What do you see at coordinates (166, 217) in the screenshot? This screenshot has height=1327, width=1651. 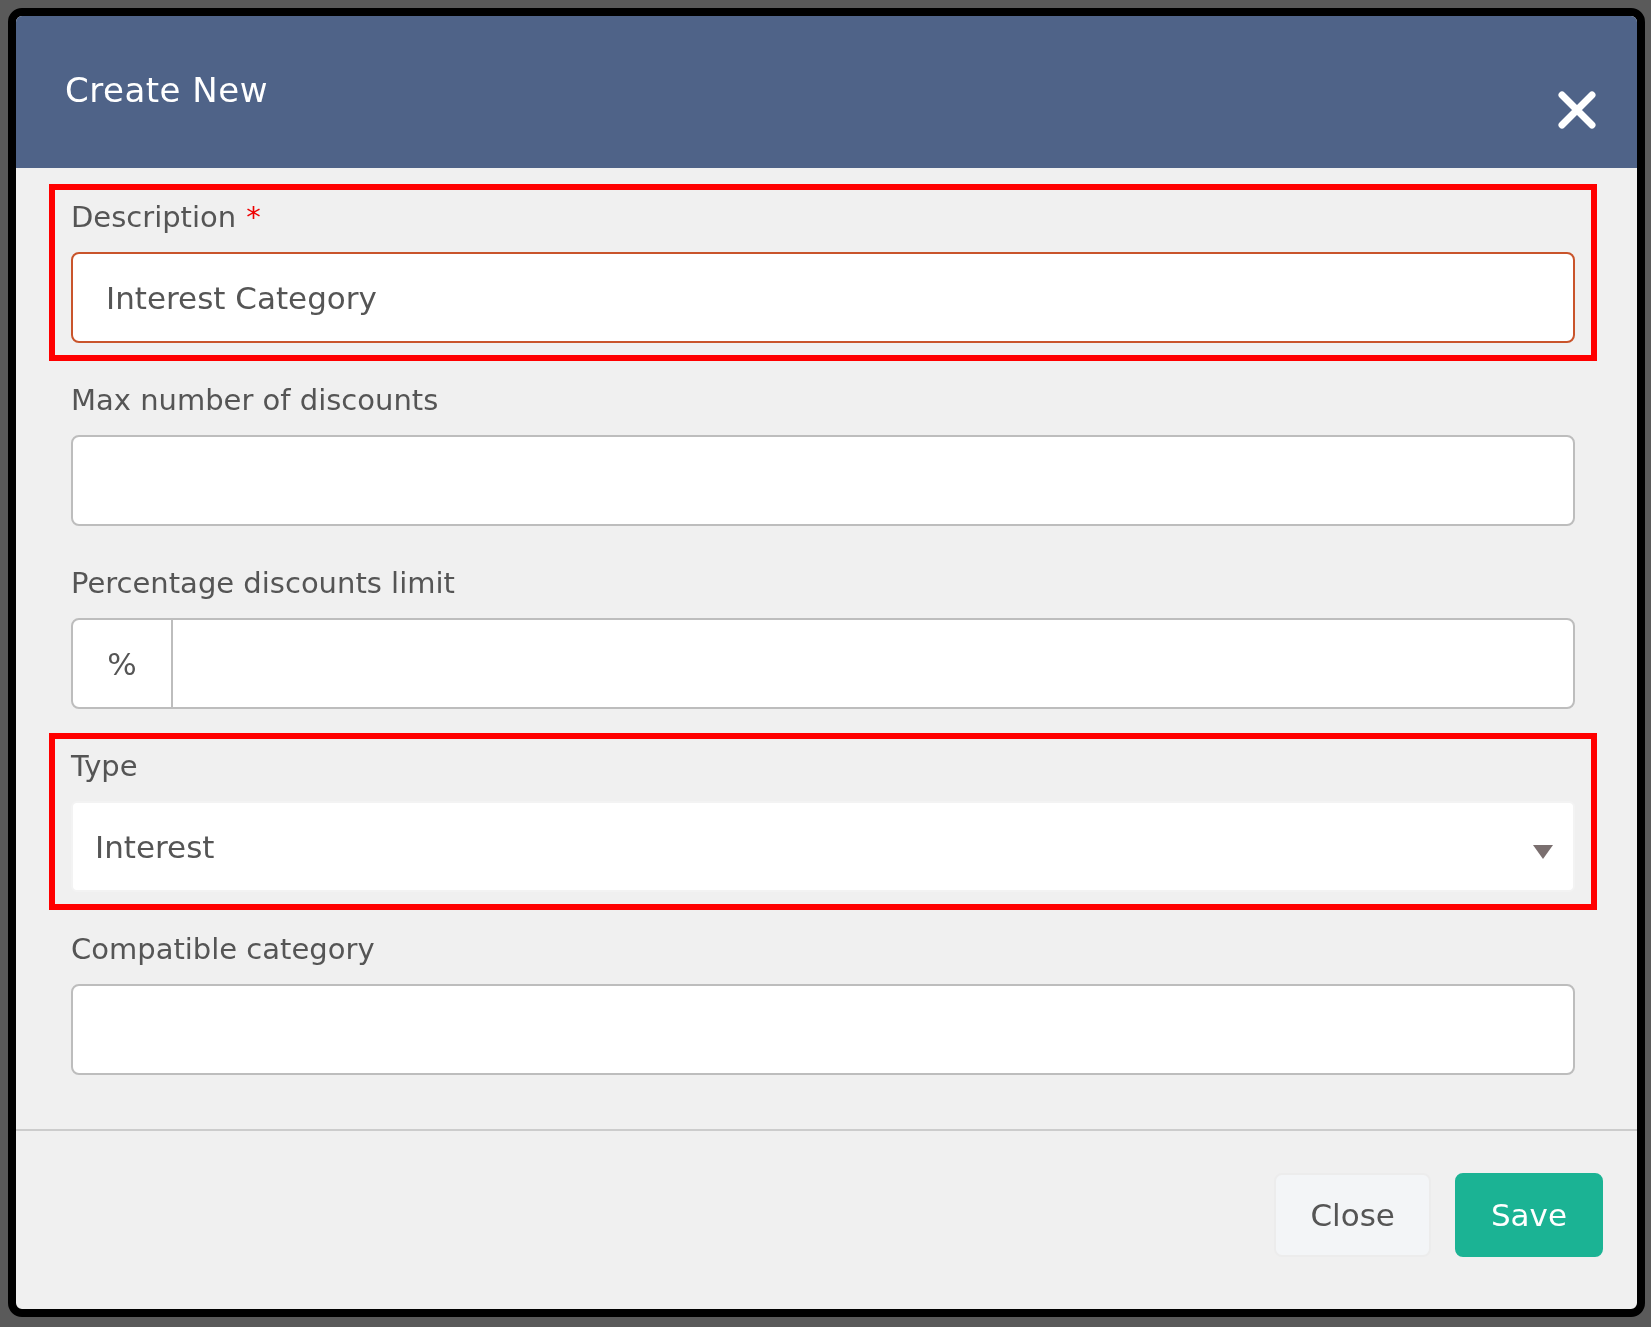 I see `field-label: Description *` at bounding box center [166, 217].